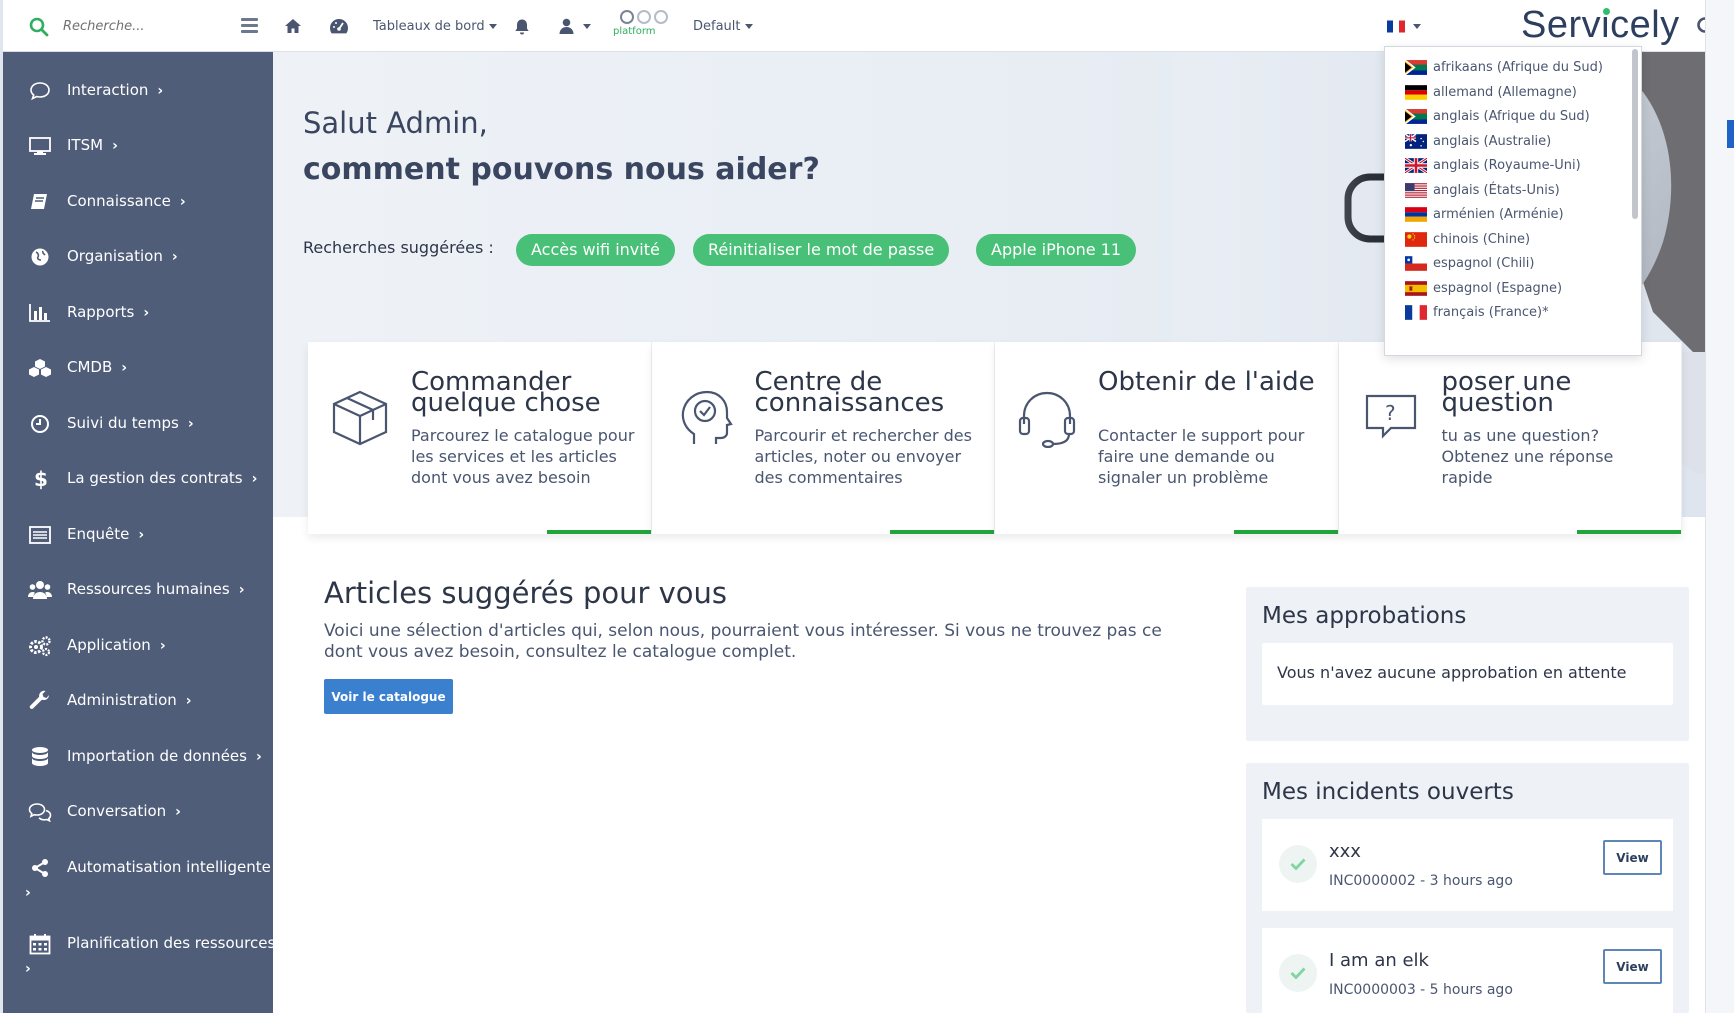  I want to click on sidebar-item-organisation: Organisation ›, so click(138, 257).